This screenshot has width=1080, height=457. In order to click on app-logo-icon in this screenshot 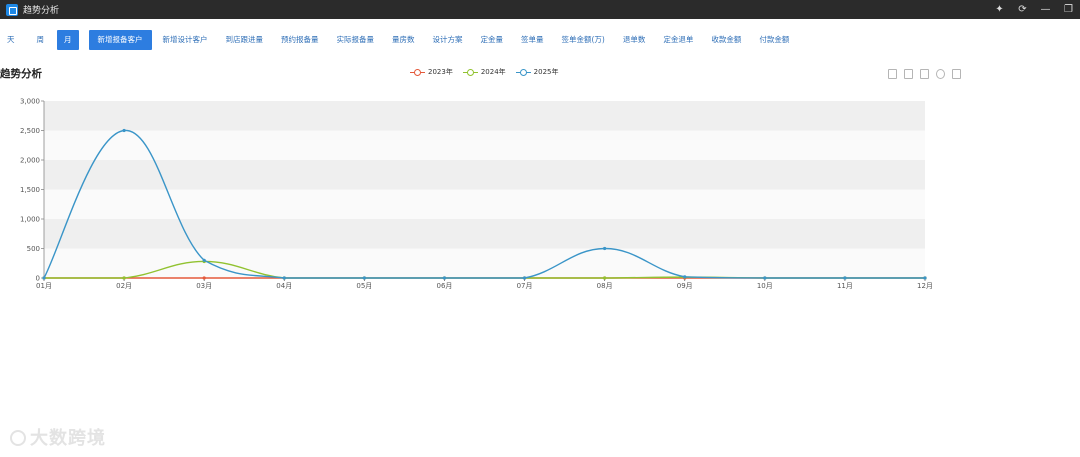, I will do `click(12, 9)`.